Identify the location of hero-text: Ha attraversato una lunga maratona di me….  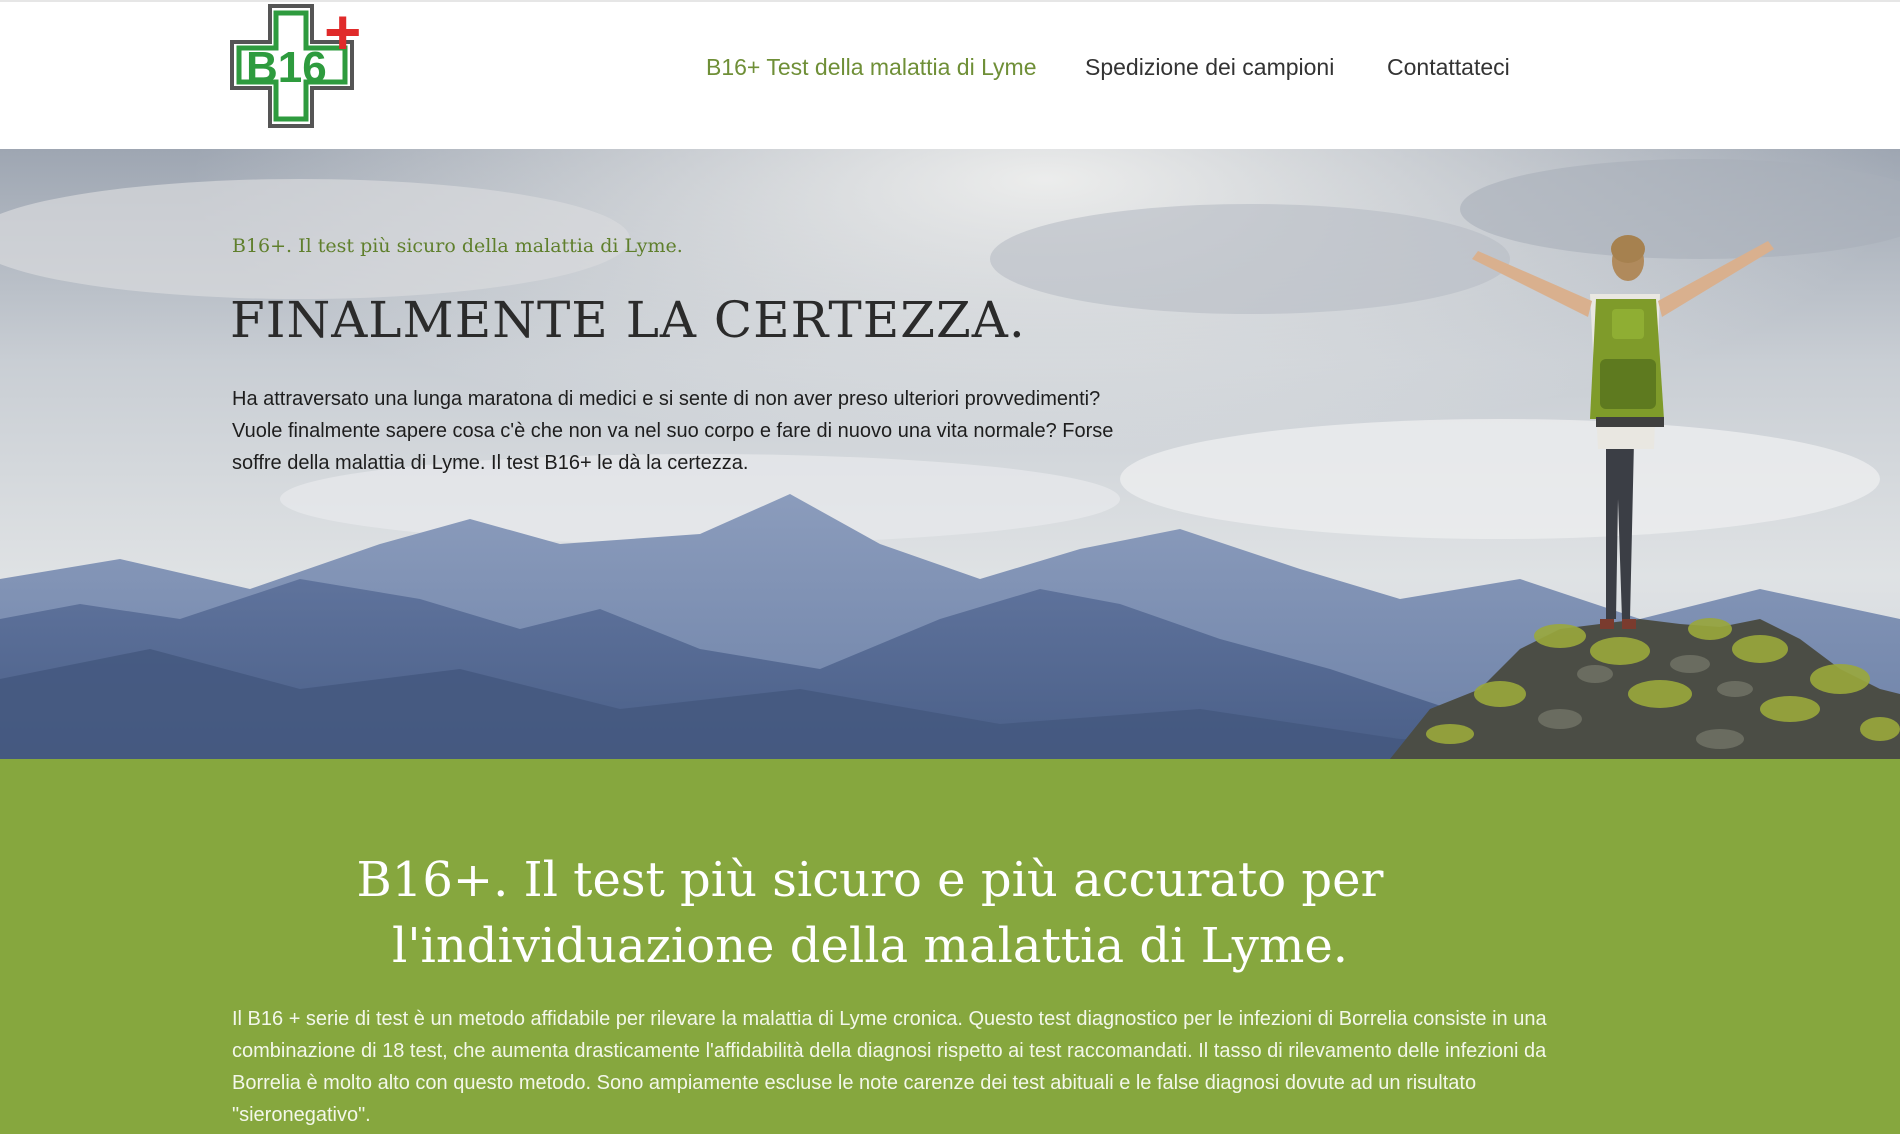
(673, 431).